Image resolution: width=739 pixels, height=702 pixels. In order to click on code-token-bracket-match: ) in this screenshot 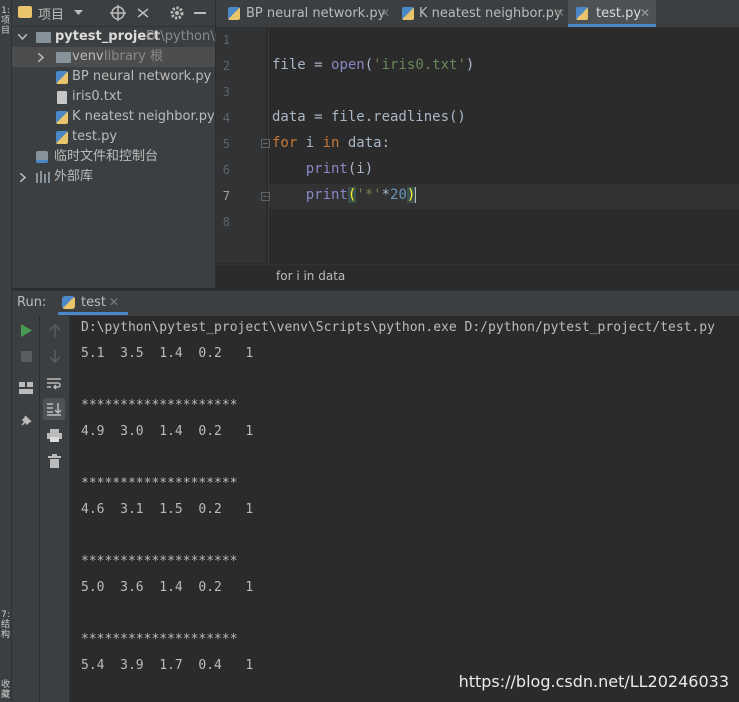, I will do `click(411, 195)`.